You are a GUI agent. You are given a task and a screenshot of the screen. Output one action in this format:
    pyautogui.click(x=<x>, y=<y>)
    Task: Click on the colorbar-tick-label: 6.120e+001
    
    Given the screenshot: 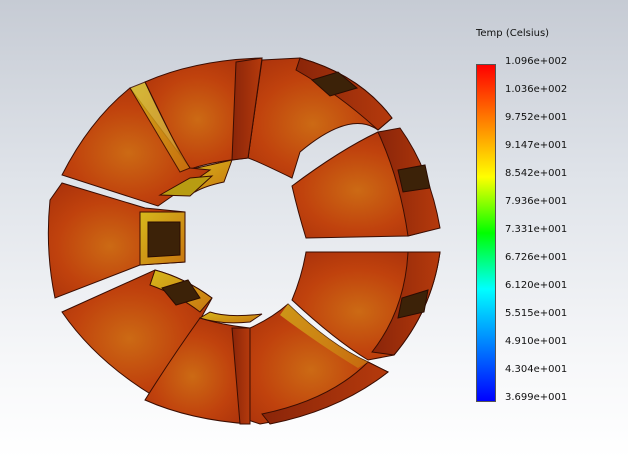 What is the action you would take?
    pyautogui.click(x=536, y=285)
    